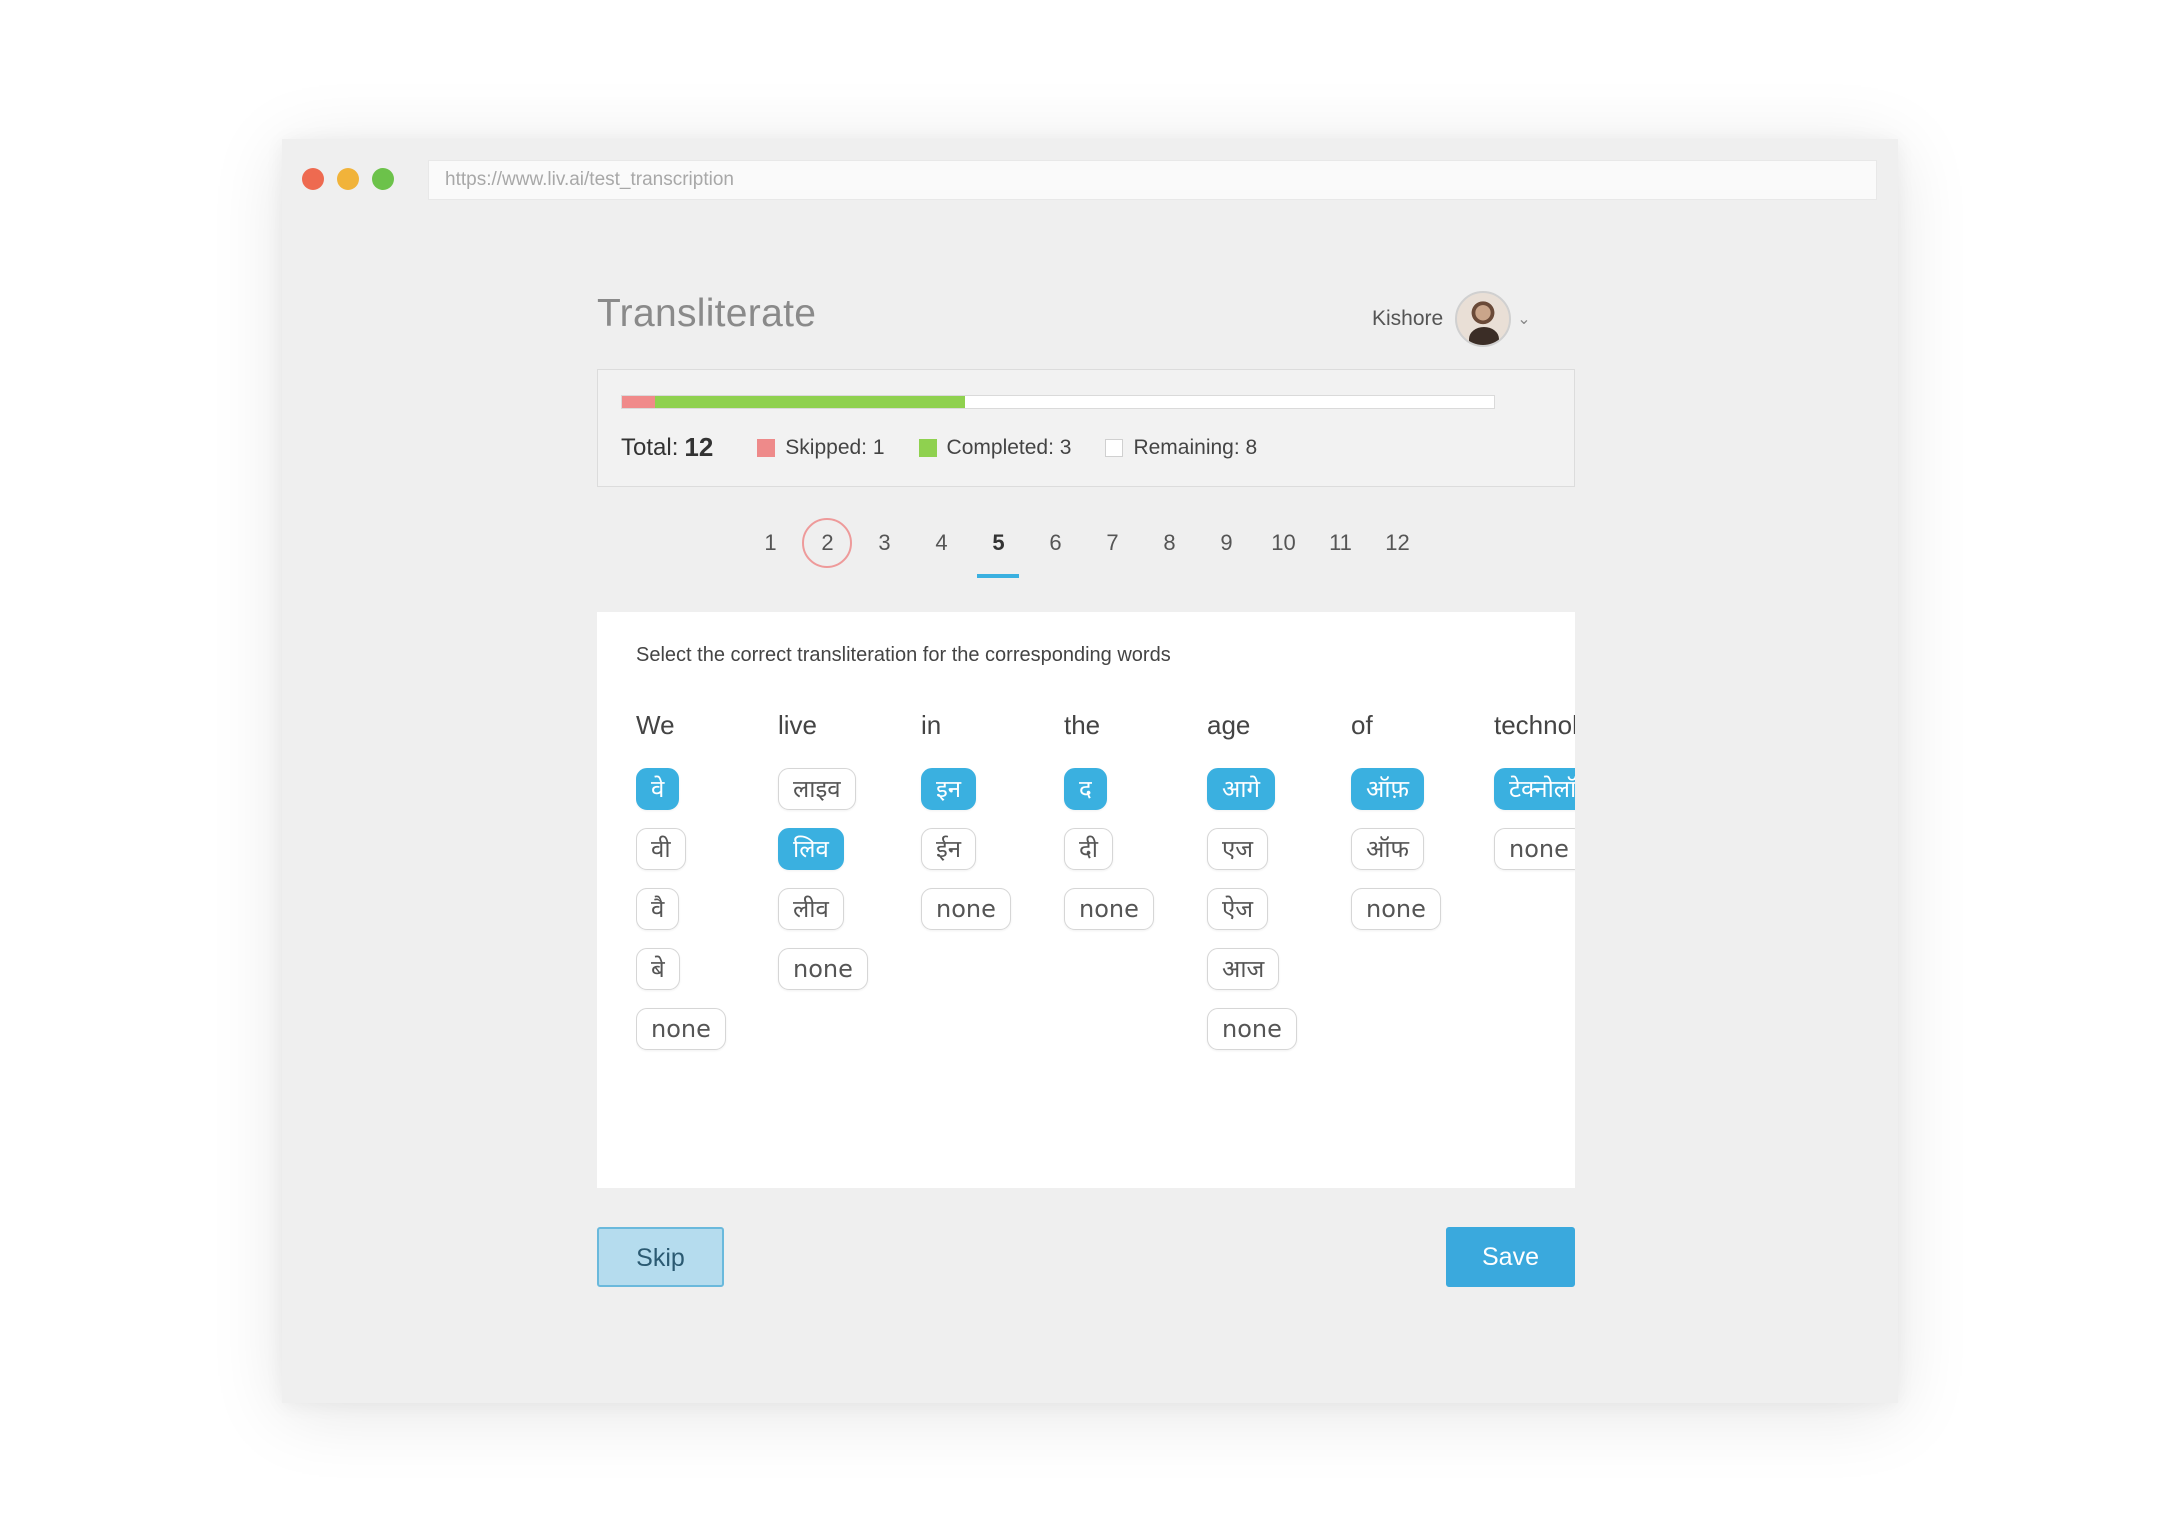 This screenshot has height=1536, width=2160. I want to click on page-8: 8, so click(1169, 543).